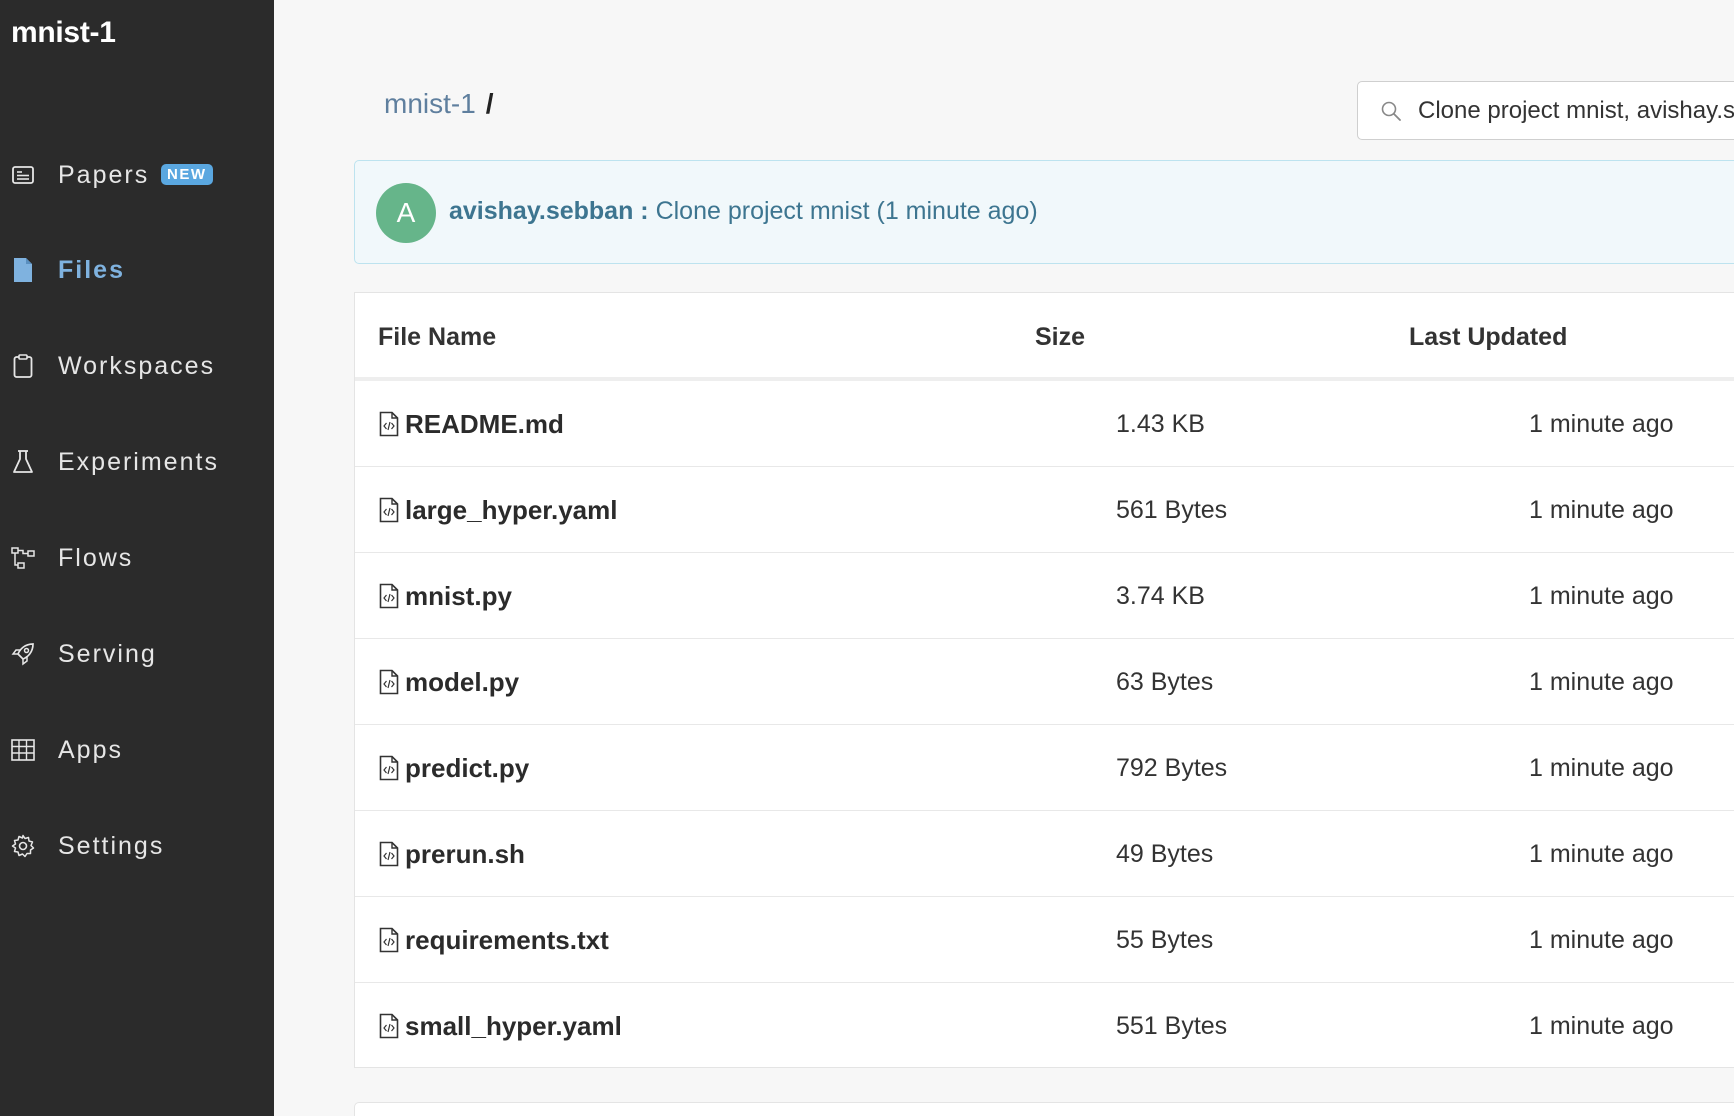 Image resolution: width=1734 pixels, height=1116 pixels. I want to click on new-badge: NEW, so click(187, 174).